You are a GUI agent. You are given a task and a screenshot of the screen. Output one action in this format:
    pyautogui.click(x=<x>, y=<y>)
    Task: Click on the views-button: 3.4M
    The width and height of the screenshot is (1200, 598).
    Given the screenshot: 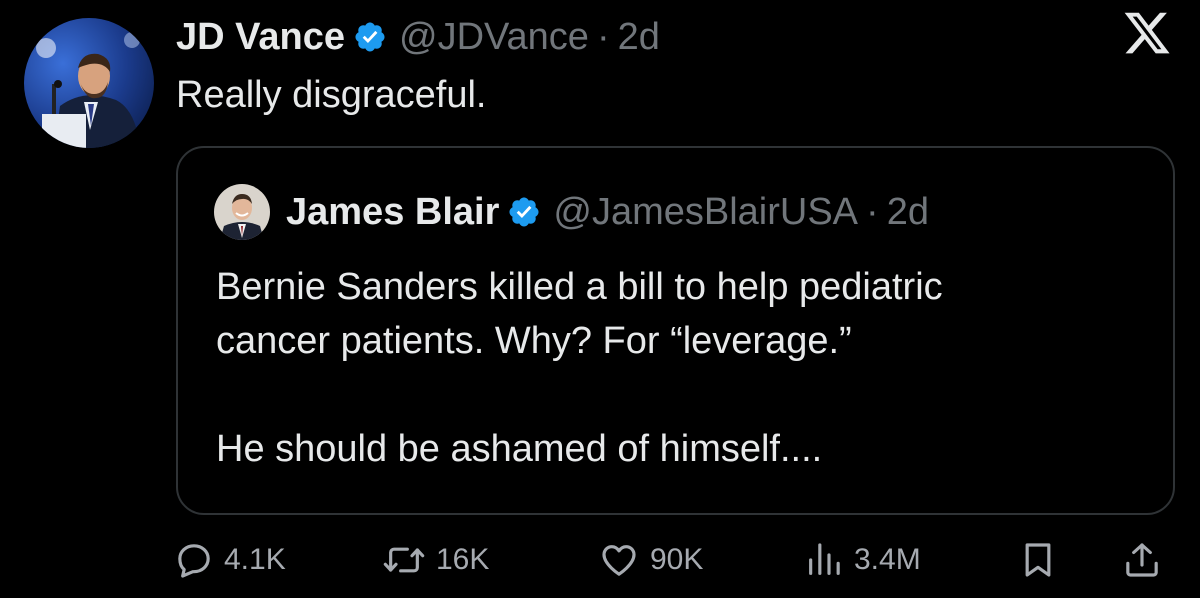 What is the action you would take?
    pyautogui.click(x=862, y=560)
    